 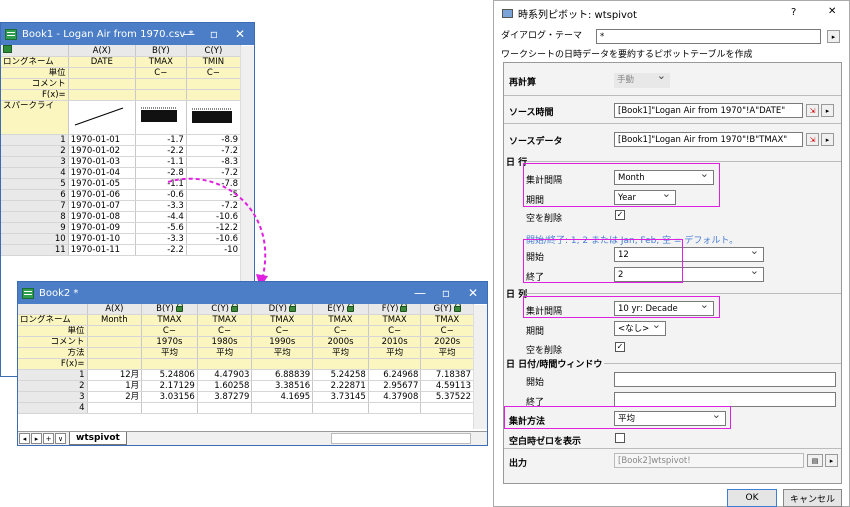 I want to click on row-header: 11, so click(x=35, y=250).